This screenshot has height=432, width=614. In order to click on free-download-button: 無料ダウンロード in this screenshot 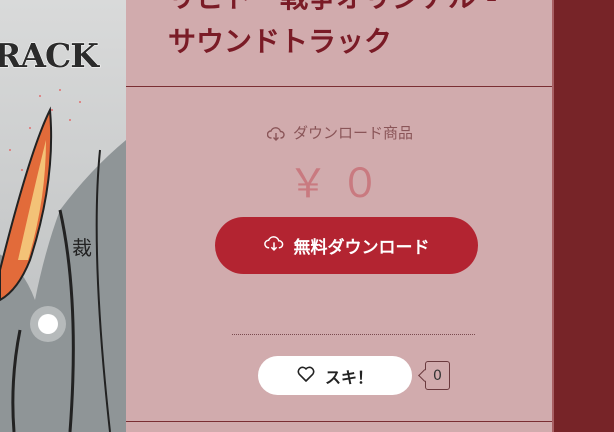, I will do `click(346, 245)`.